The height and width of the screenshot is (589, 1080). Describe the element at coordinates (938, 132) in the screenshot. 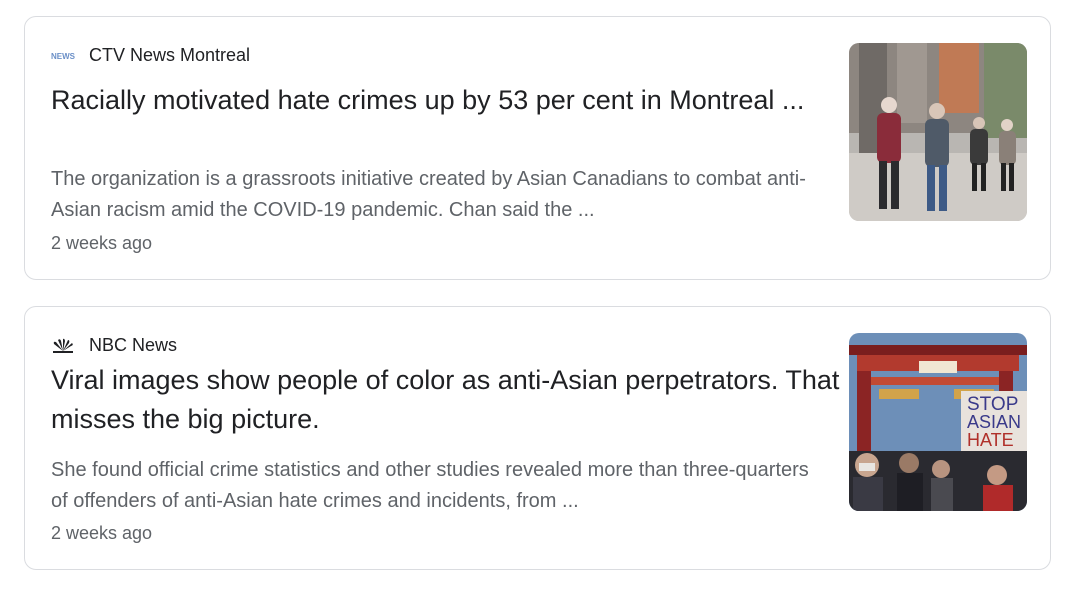

I see `article-thumbnail` at that location.